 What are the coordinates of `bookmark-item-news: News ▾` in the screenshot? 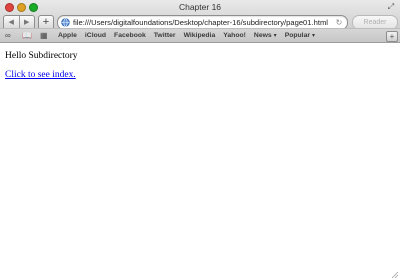 It's located at (265, 35).